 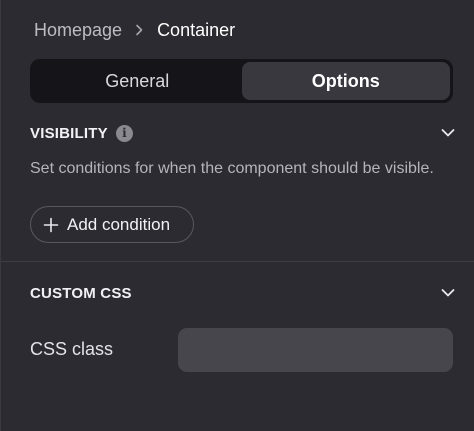 I want to click on visibility-section-title: VISIBILITY, so click(x=69, y=133).